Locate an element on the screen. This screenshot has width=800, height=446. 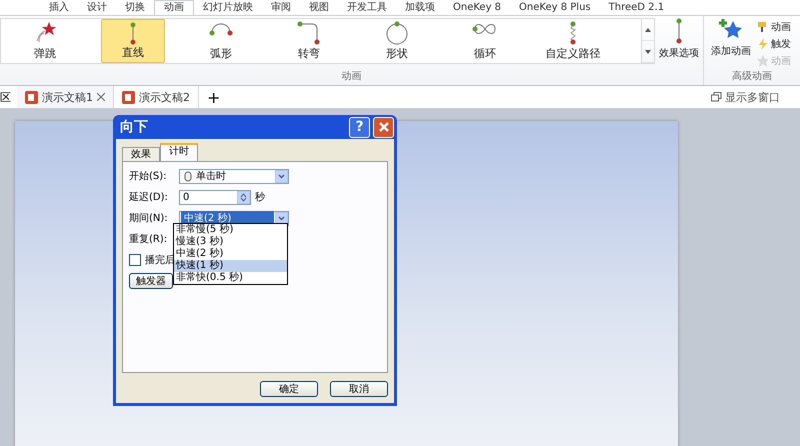
animation-option: 自定义路径 is located at coordinates (573, 41).